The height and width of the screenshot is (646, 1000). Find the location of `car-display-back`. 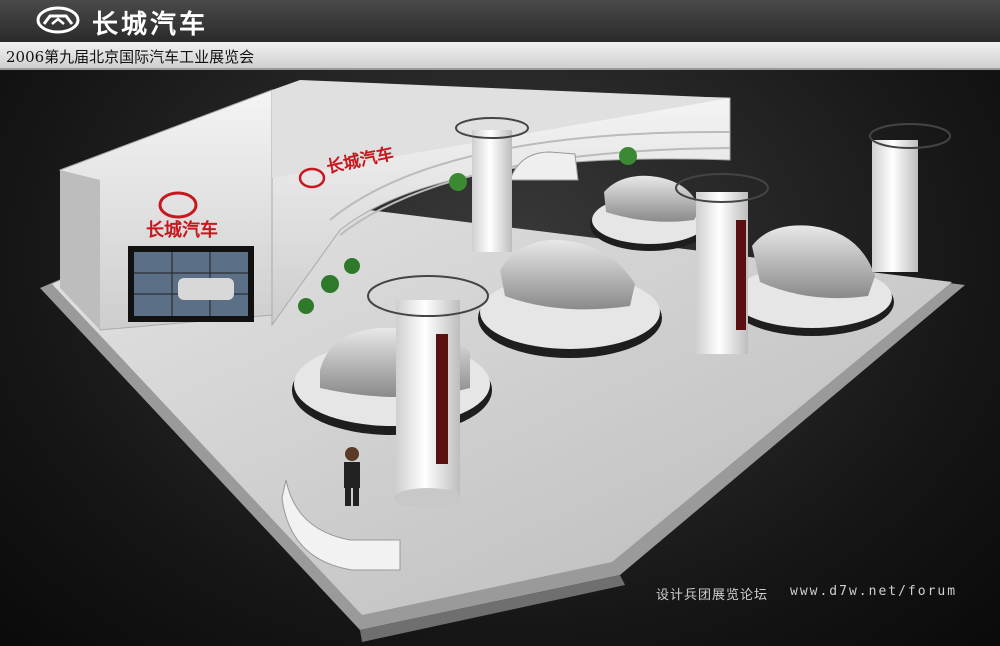

car-display-back is located at coordinates (650, 213).